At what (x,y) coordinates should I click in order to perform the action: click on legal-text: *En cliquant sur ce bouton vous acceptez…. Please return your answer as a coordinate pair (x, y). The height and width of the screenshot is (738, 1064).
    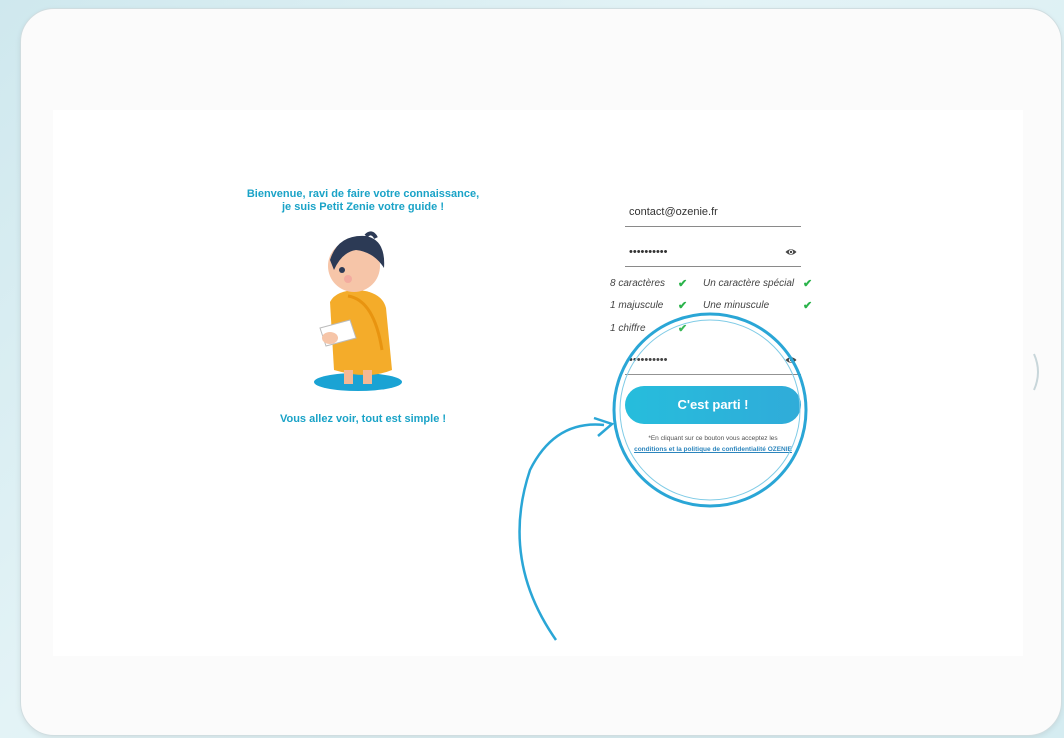
    Looking at the image, I should click on (713, 438).